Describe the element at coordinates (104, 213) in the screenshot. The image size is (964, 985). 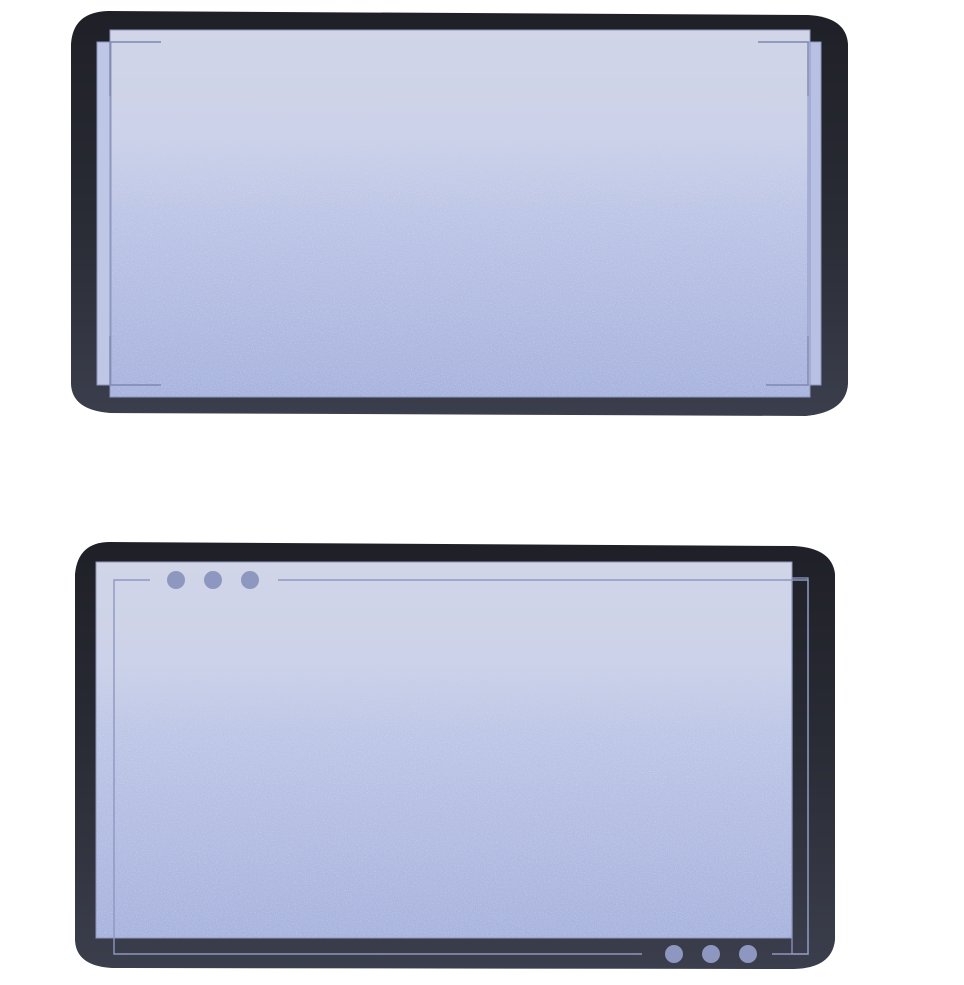
I see `screen-left-lip` at that location.